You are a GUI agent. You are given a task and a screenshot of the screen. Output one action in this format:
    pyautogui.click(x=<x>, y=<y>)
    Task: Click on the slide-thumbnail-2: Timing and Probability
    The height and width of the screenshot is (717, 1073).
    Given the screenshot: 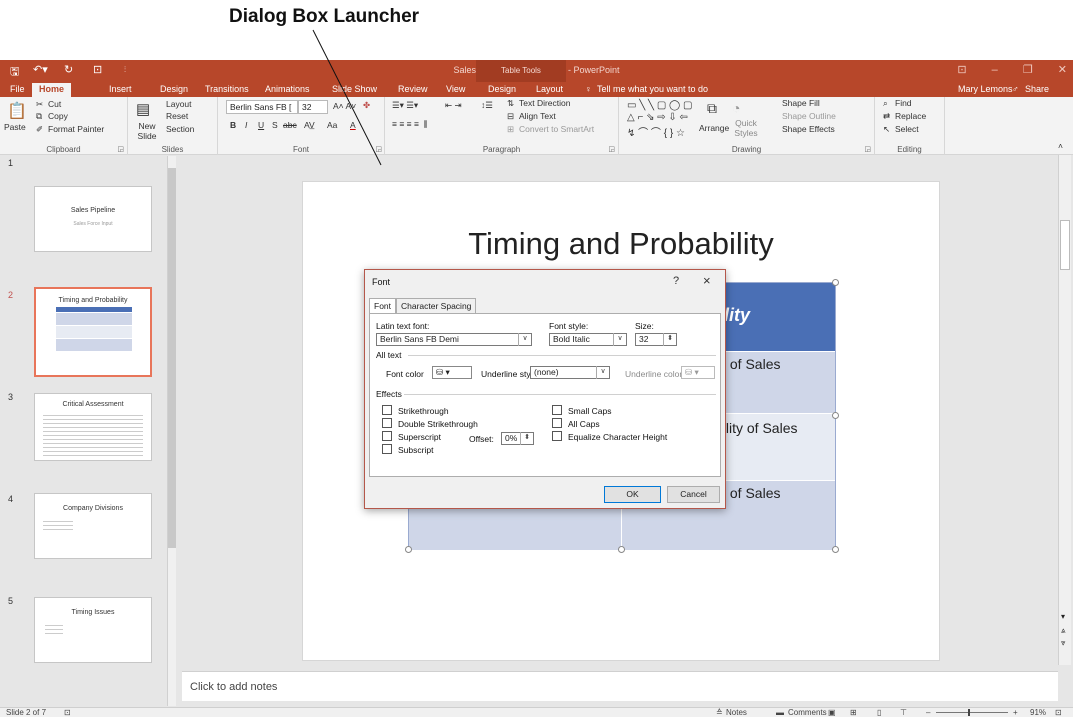 What is the action you would take?
    pyautogui.click(x=93, y=332)
    